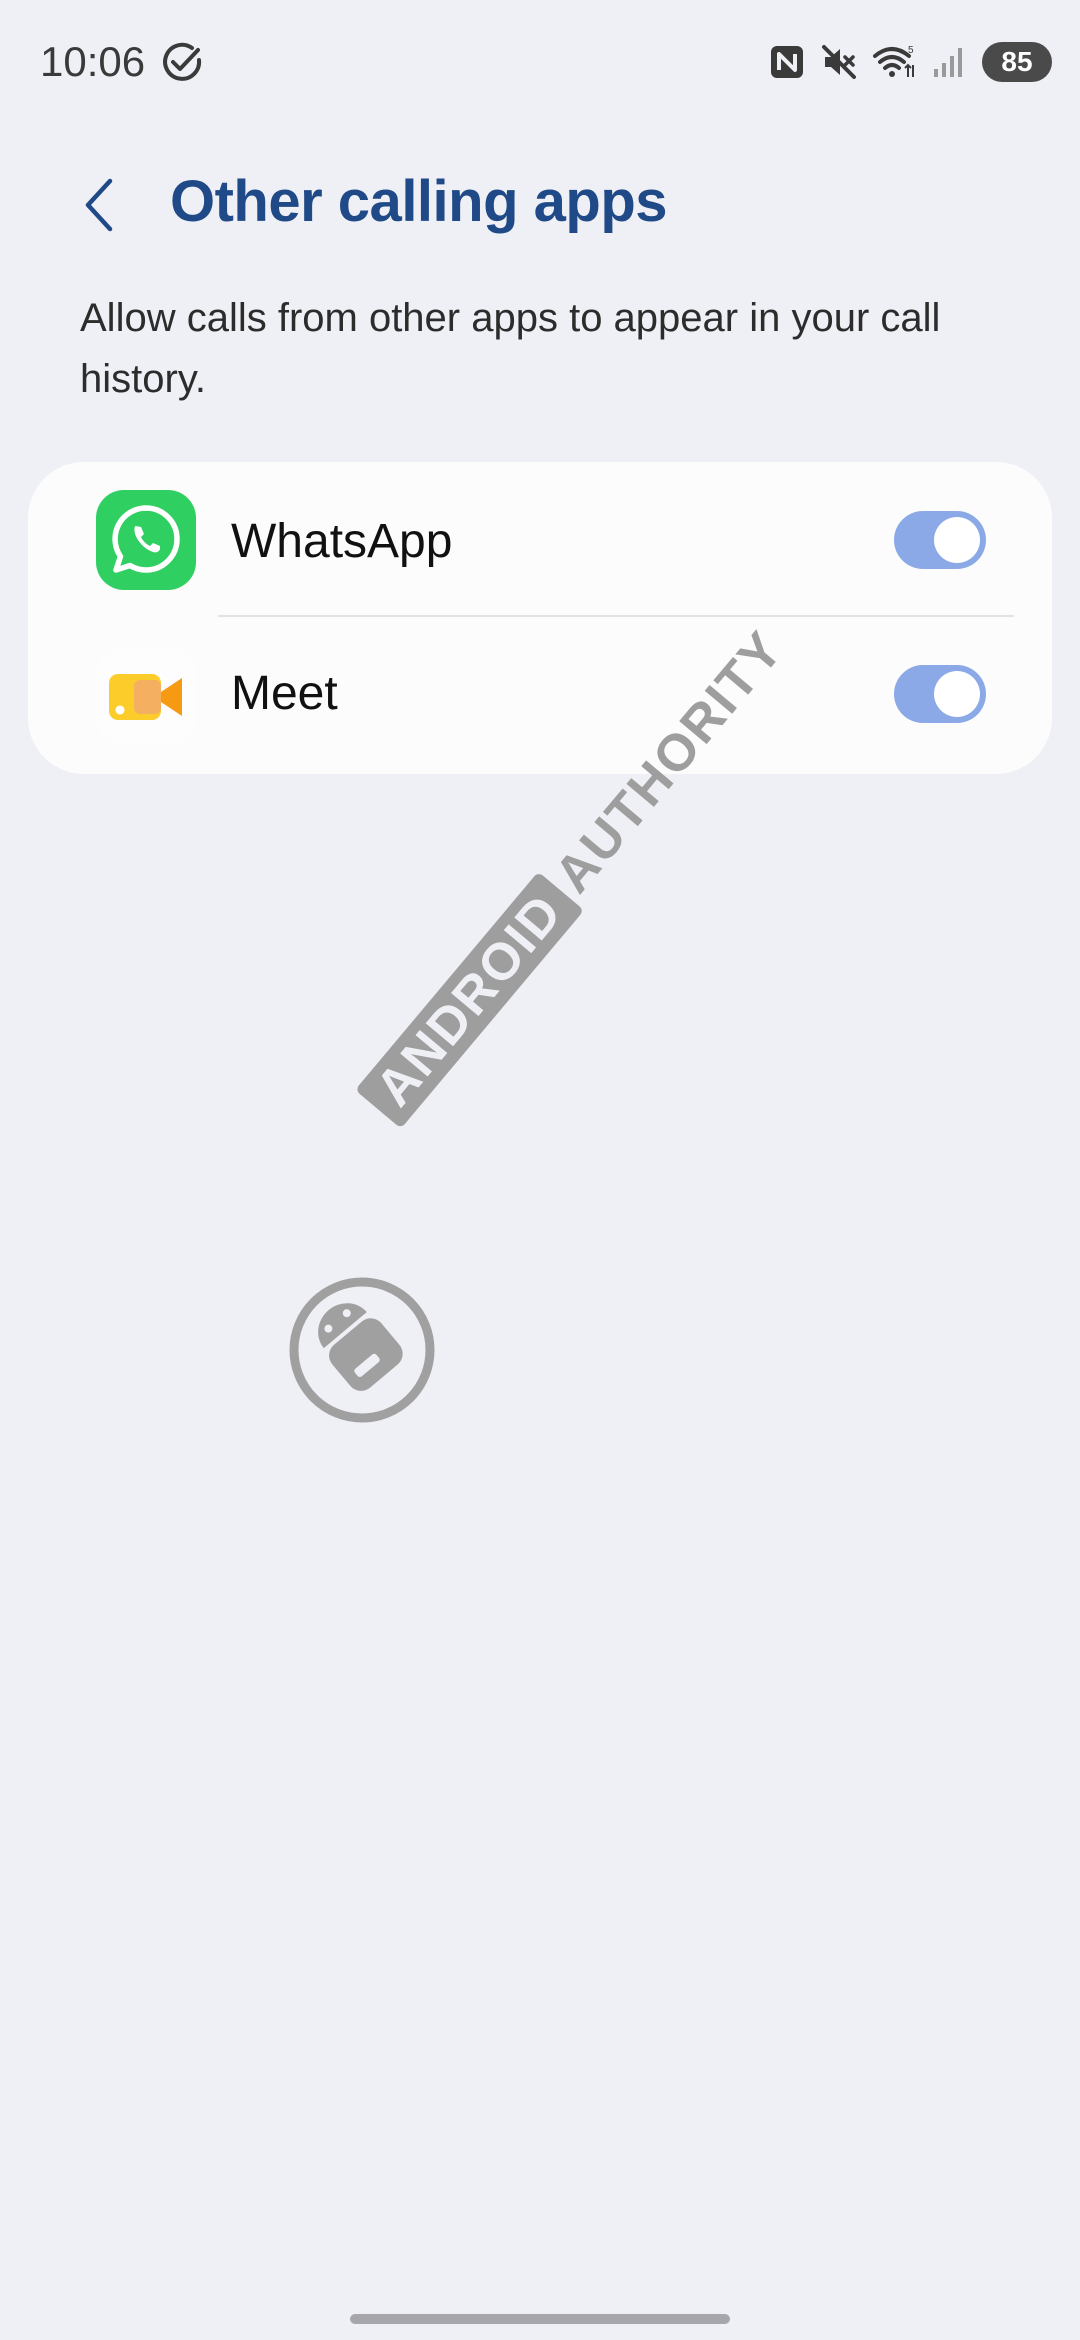 The image size is (1080, 2340). What do you see at coordinates (1017, 62) in the screenshot?
I see `battery-indicator: 85` at bounding box center [1017, 62].